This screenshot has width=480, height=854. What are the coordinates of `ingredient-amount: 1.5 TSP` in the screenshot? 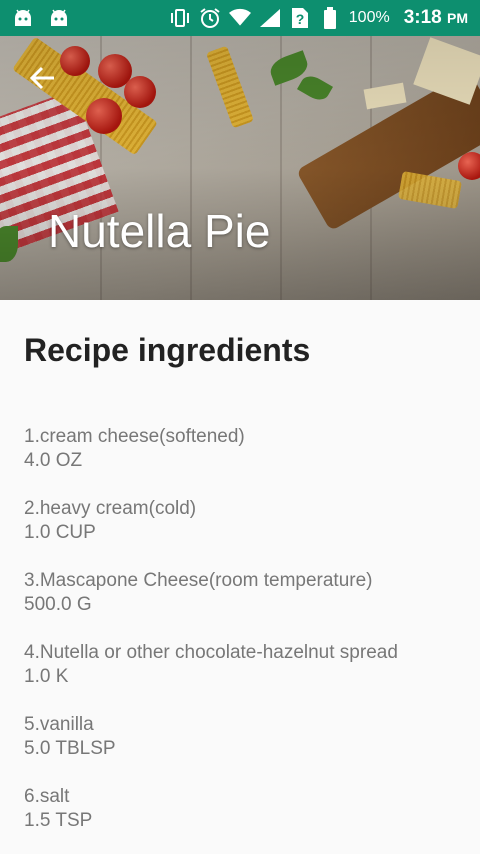 It's located at (58, 820).